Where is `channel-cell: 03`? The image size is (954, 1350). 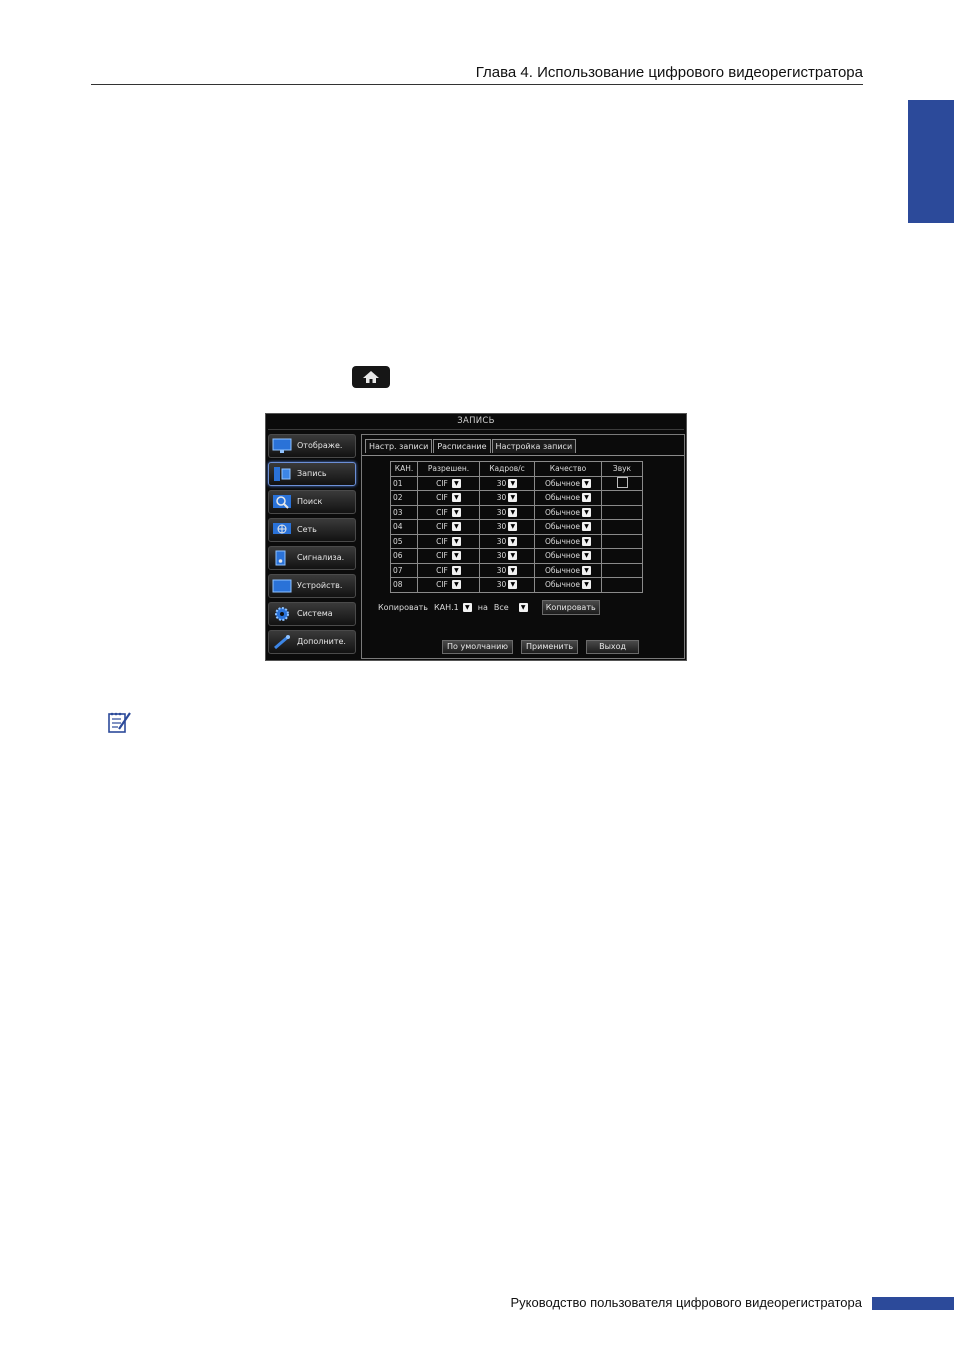
channel-cell: 03 is located at coordinates (404, 512).